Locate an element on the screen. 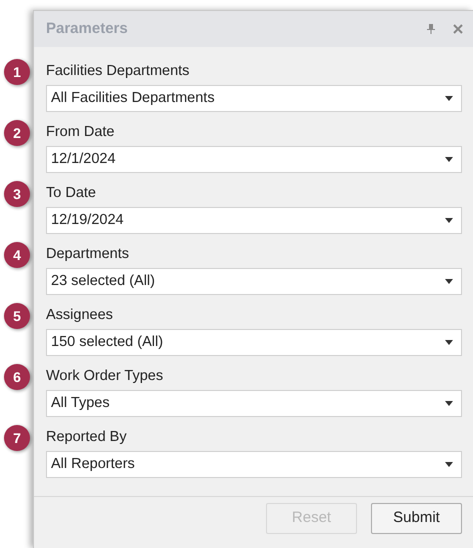 The width and height of the screenshot is (473, 548). field-label: Assignees is located at coordinates (79, 316).